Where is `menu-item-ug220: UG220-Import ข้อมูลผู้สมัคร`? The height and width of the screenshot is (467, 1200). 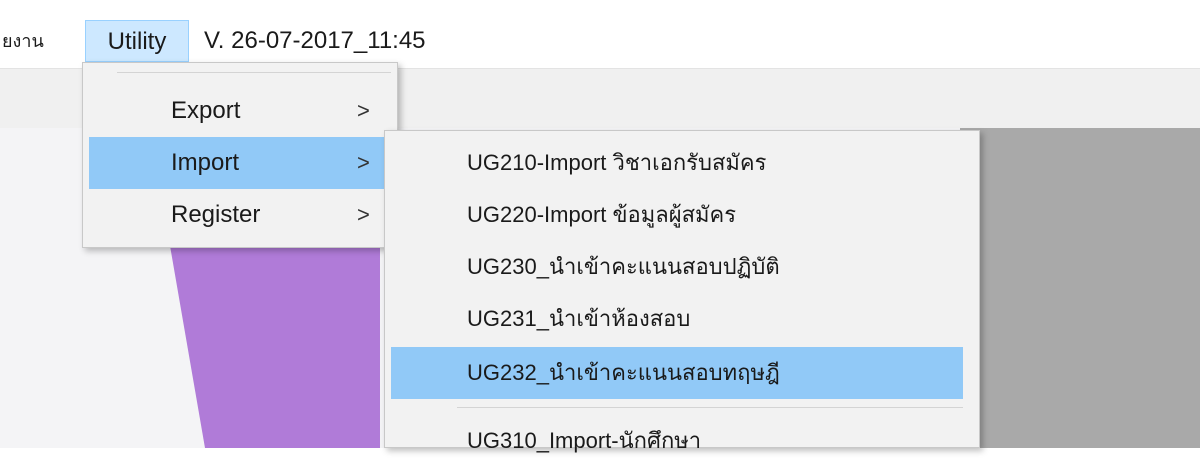 menu-item-ug220: UG220-Import ข้อมูลผู้สมัคร is located at coordinates (677, 215).